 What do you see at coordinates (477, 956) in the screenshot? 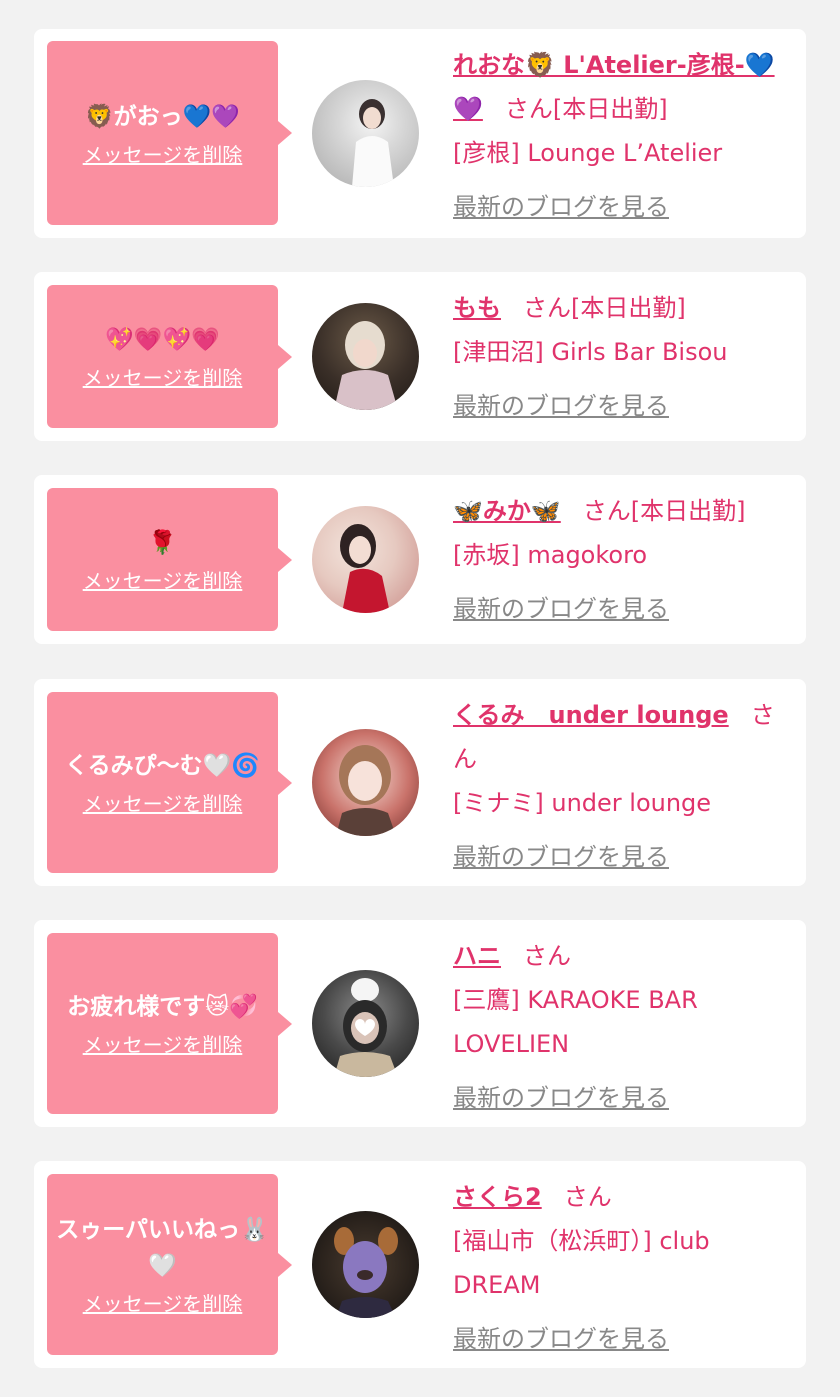
I see `cast-name-link: ハニ` at bounding box center [477, 956].